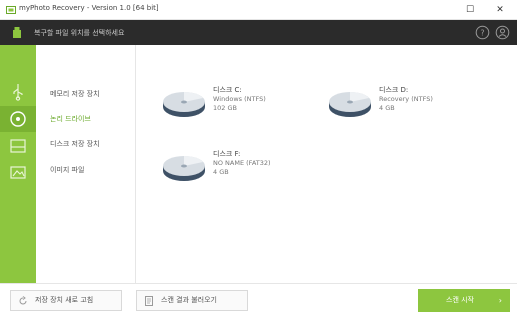 Image resolution: width=517 pixels, height=316 pixels. Describe the element at coordinates (75, 144) in the screenshot. I see `sidebar-item-disk-storage: 디스크 저장 장치` at that location.